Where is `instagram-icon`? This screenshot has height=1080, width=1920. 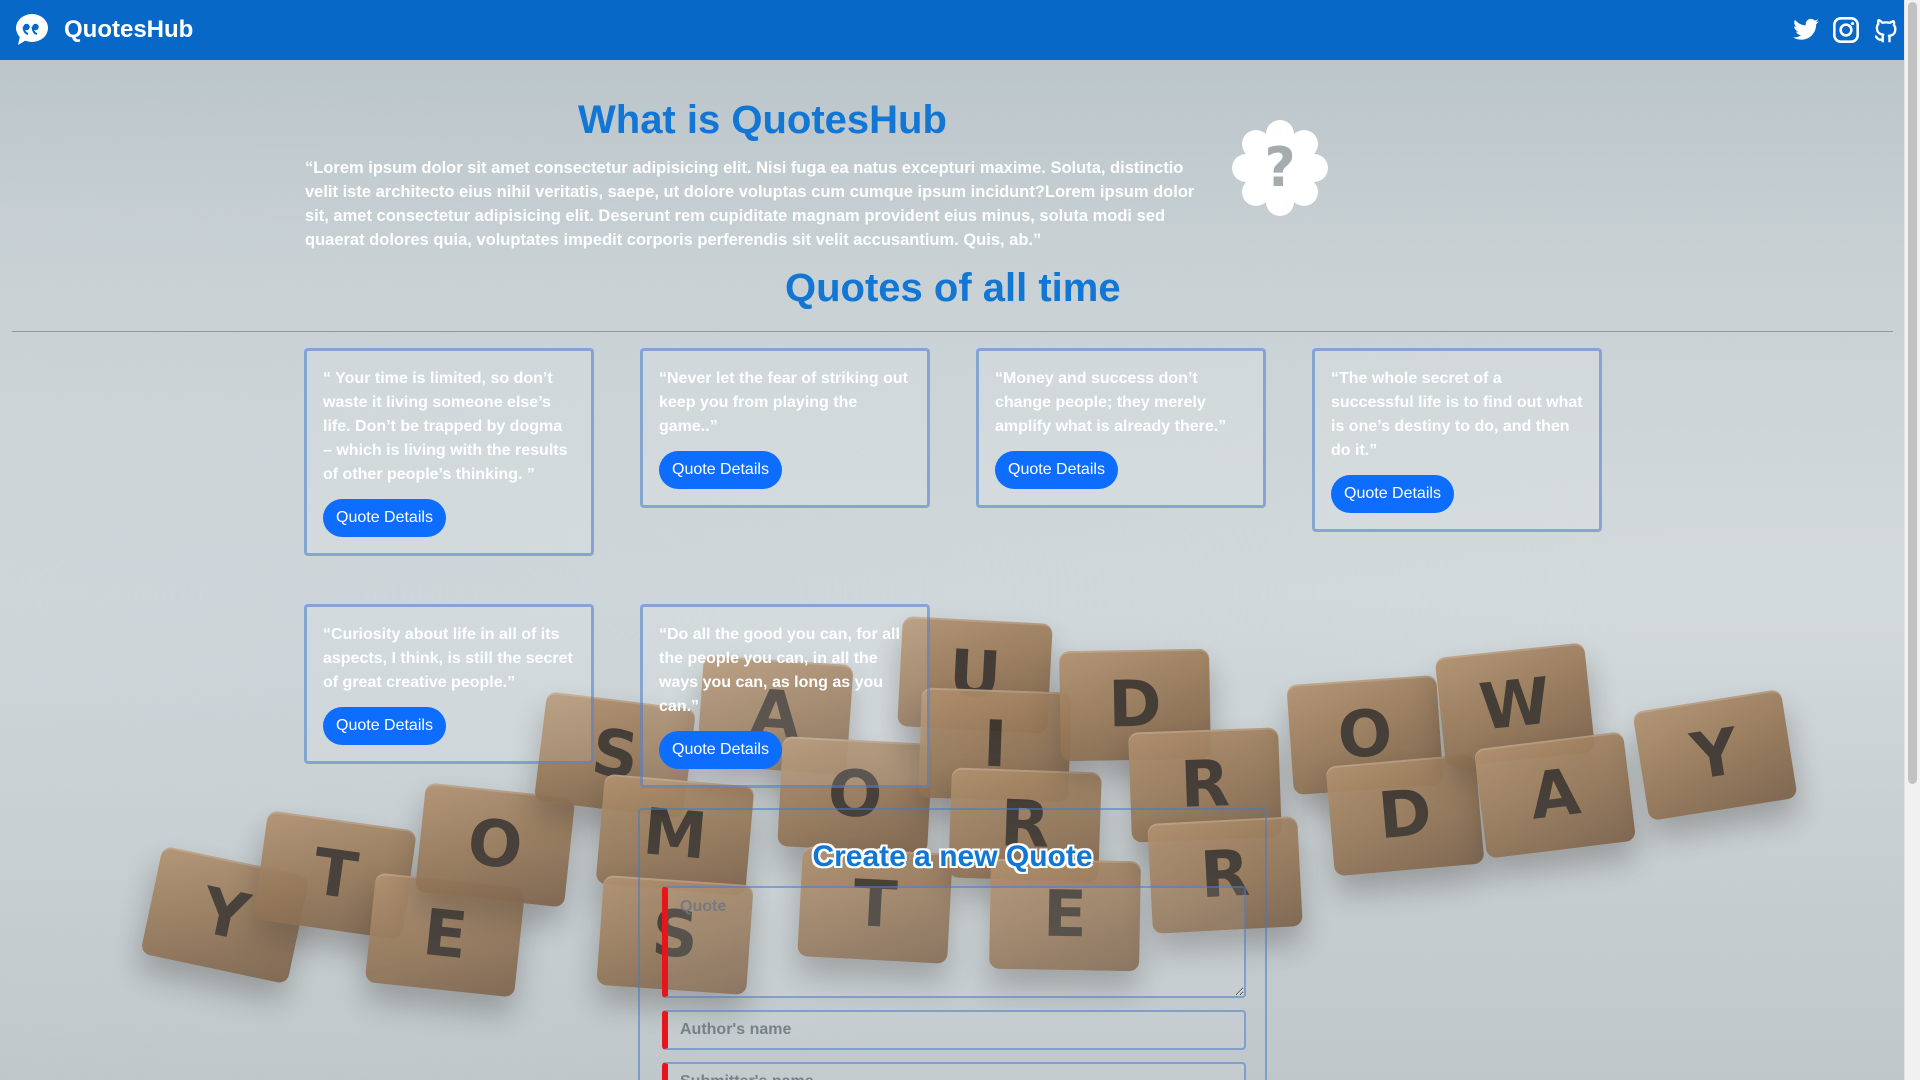
instagram-icon is located at coordinates (1846, 30).